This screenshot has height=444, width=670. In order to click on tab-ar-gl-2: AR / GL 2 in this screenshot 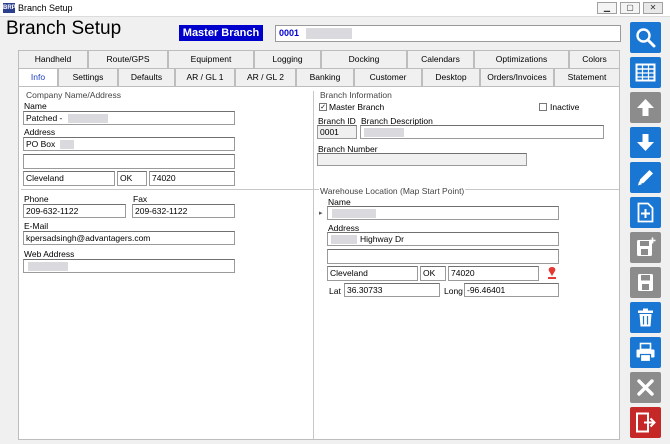, I will do `click(265, 77)`.